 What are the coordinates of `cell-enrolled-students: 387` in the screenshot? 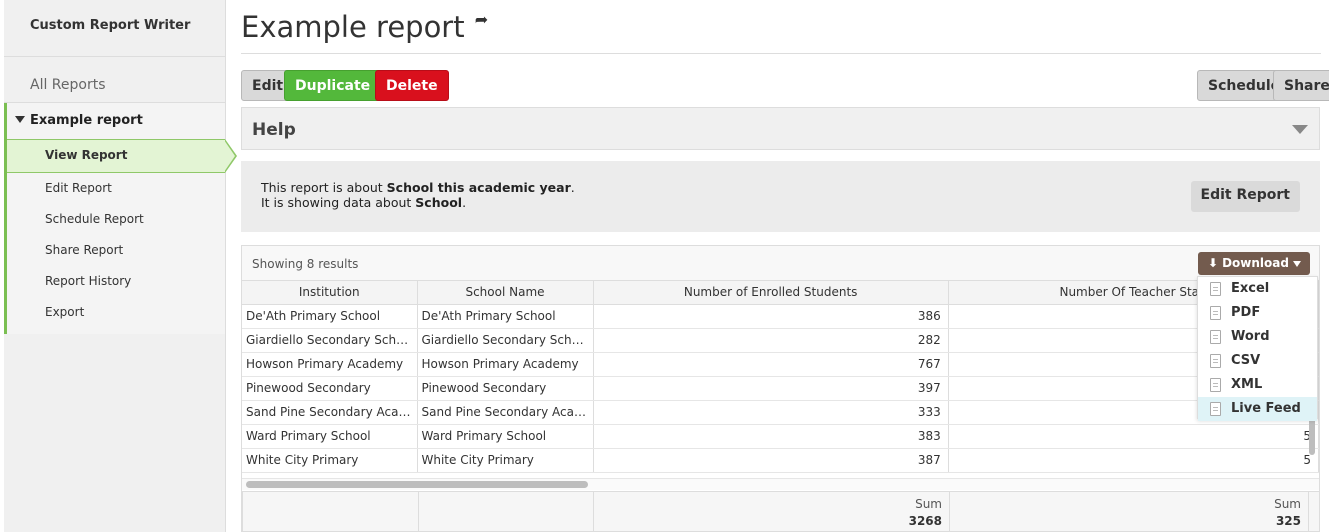 It's located at (771, 460).